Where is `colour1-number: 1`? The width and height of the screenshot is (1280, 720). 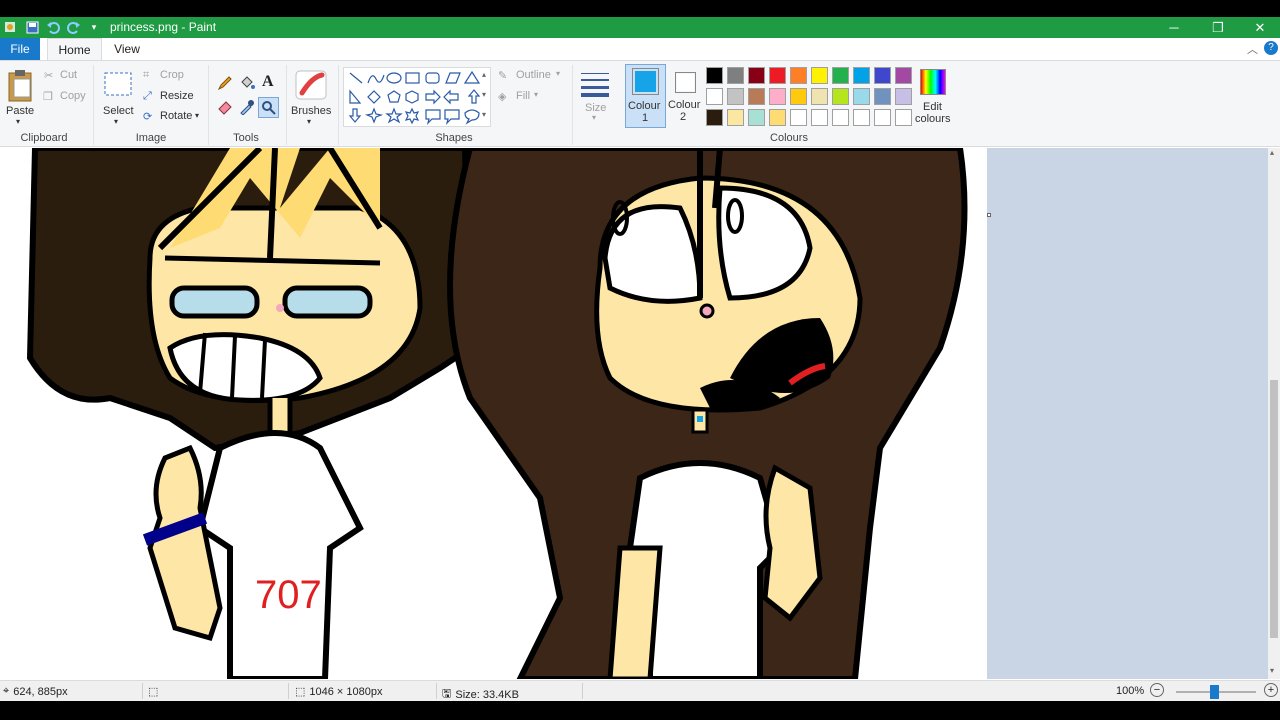 colour1-number: 1 is located at coordinates (645, 118).